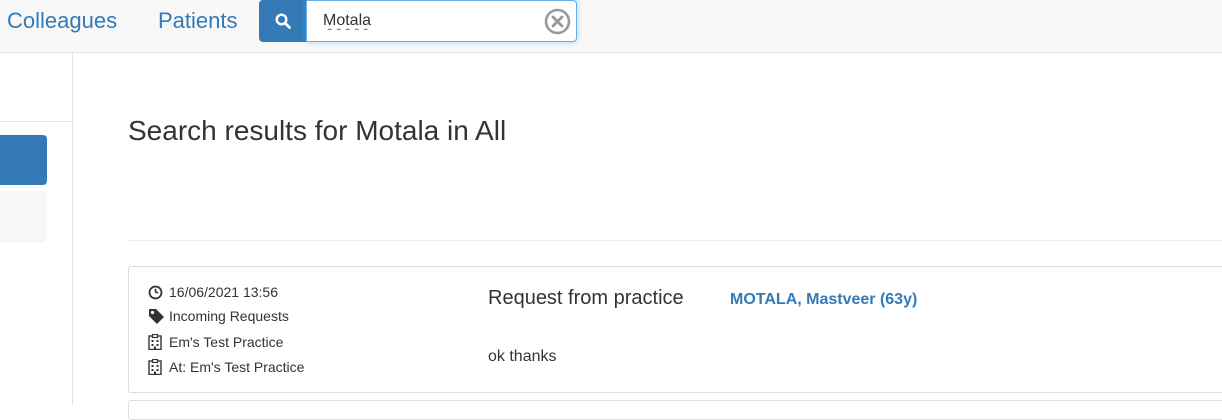  What do you see at coordinates (157, 316) in the screenshot?
I see `tag-icon` at bounding box center [157, 316].